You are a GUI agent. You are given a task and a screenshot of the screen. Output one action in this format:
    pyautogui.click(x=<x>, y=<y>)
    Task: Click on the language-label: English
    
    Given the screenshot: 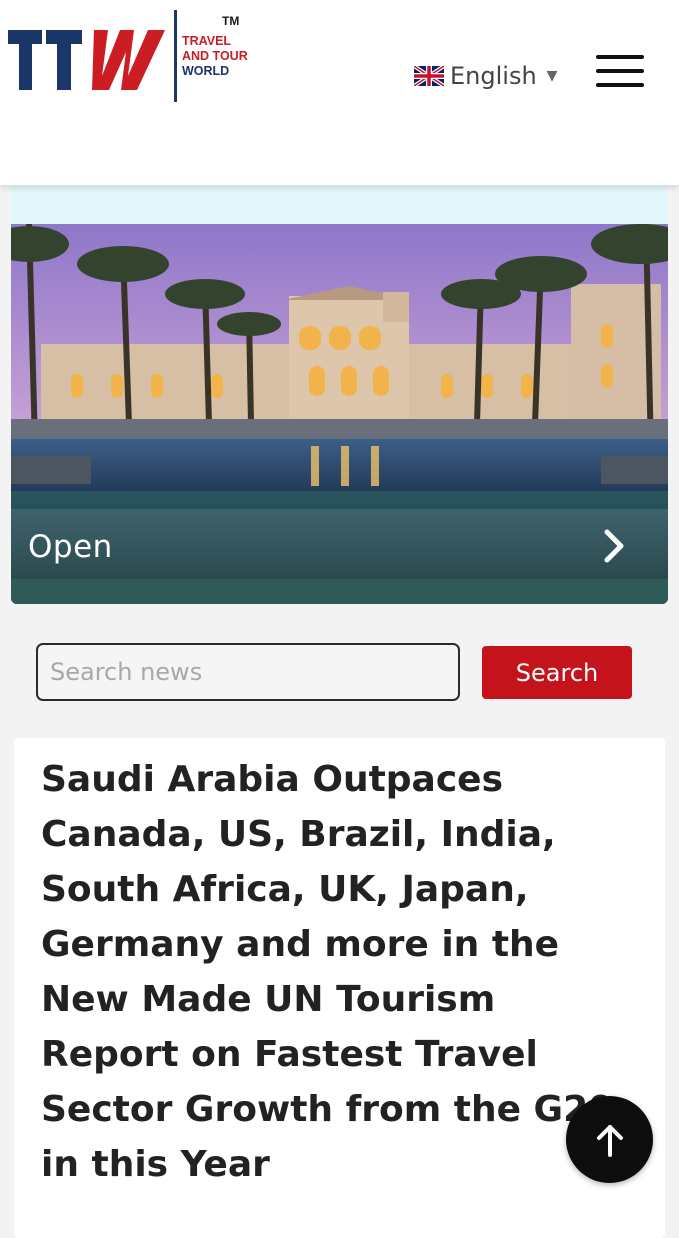 What is the action you would take?
    pyautogui.click(x=493, y=76)
    